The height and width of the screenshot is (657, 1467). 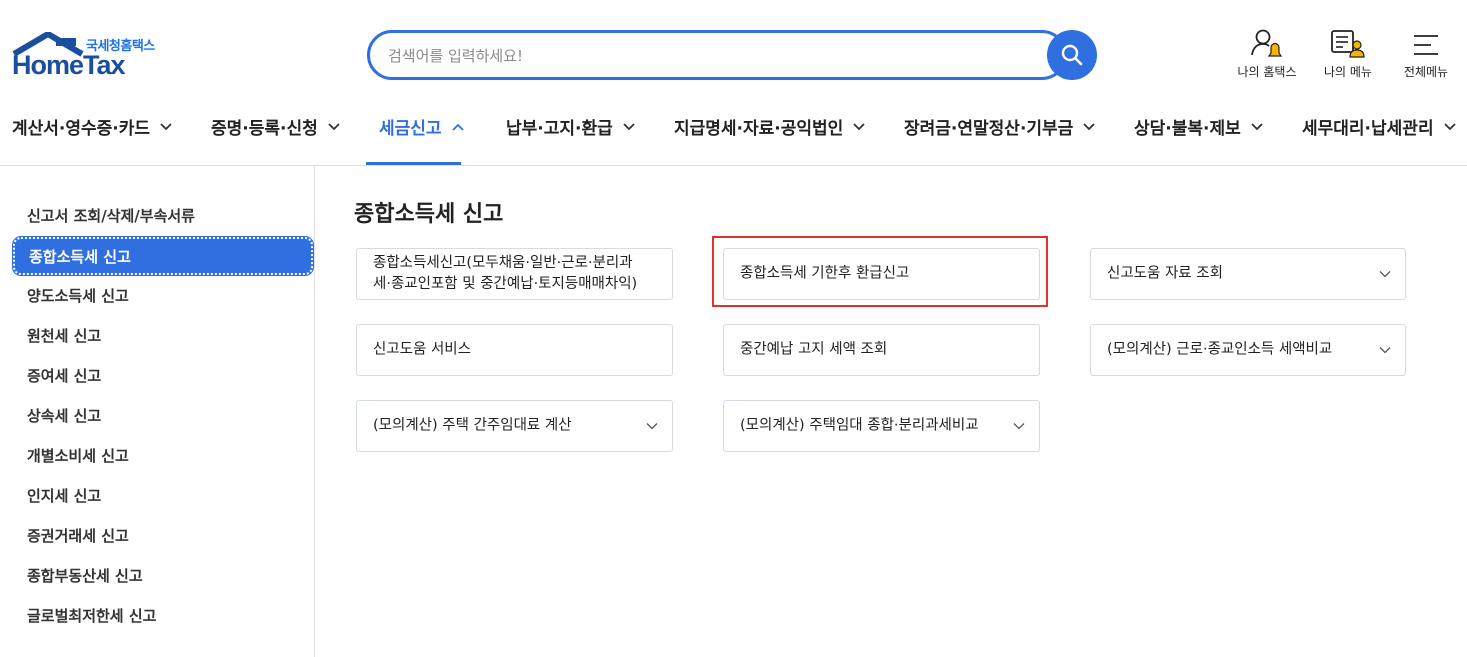 I want to click on sidebar-item-income-tax: 종합소득세 신고, so click(x=163, y=256).